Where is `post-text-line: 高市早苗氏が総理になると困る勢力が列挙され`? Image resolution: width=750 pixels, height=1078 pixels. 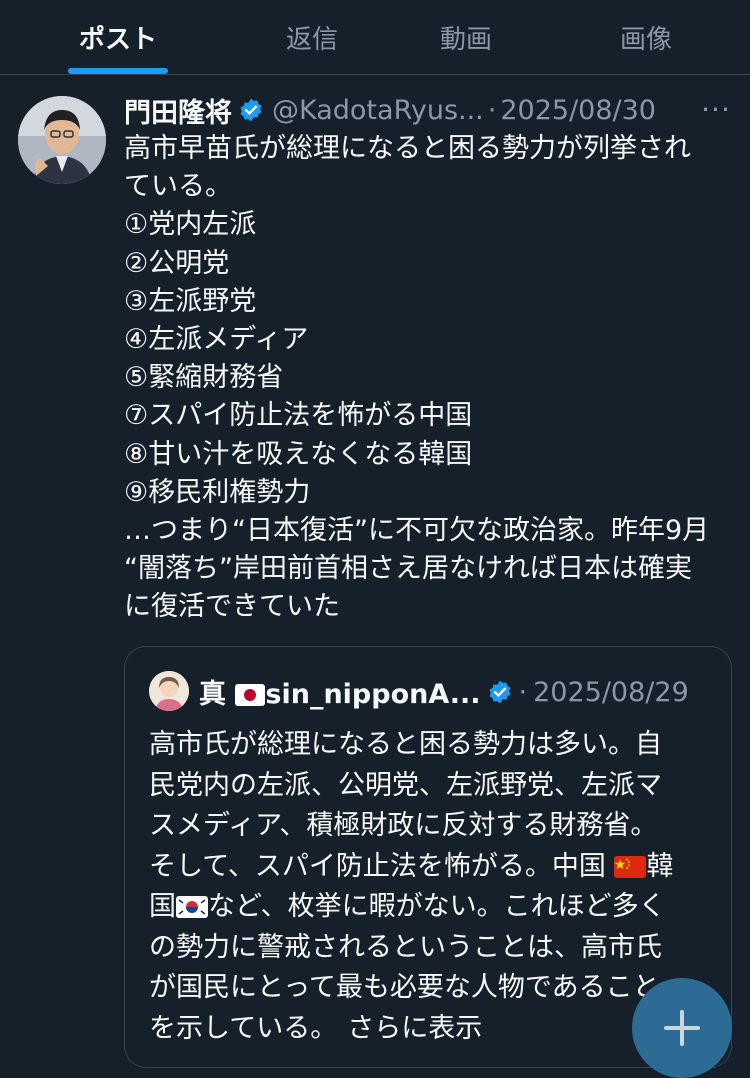 post-text-line: 高市早苗氏が総理になると困る勢力が列挙され is located at coordinates (407, 148).